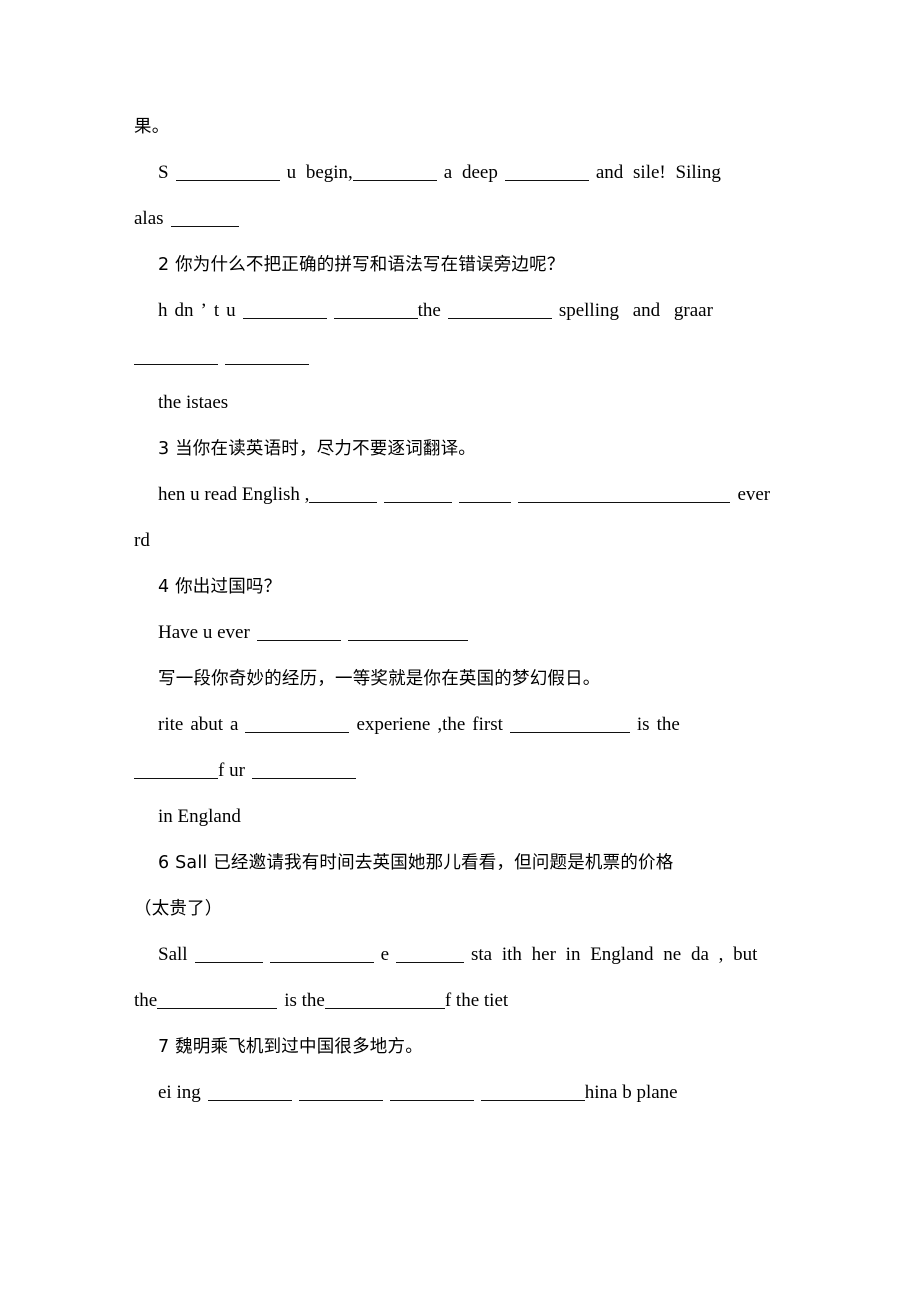 The width and height of the screenshot is (920, 1302). I want to click on answer-2-token-t: t, so click(216, 310).